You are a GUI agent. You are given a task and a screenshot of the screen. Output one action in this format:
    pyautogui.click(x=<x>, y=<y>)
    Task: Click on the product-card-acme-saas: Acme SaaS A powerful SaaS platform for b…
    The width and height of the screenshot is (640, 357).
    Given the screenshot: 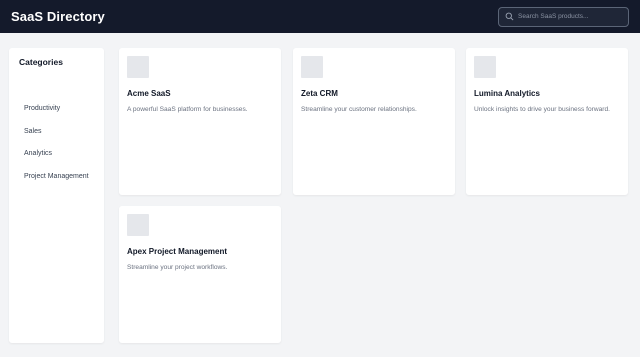 What is the action you would take?
    pyautogui.click(x=200, y=121)
    